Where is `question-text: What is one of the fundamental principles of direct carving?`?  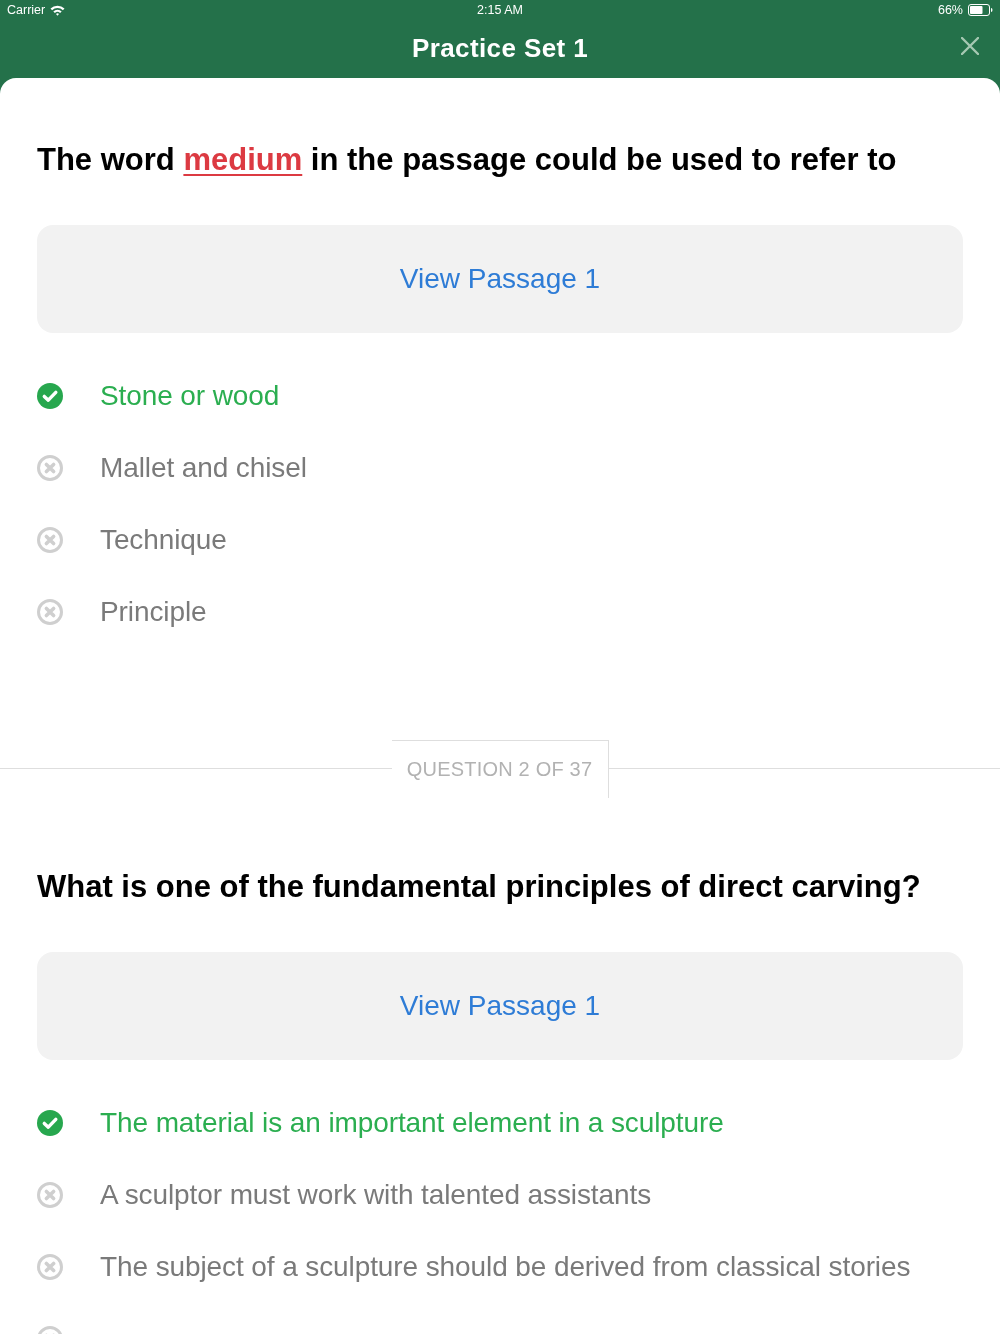 question-text: What is one of the fundamental principles of direct carving? is located at coordinates (479, 887).